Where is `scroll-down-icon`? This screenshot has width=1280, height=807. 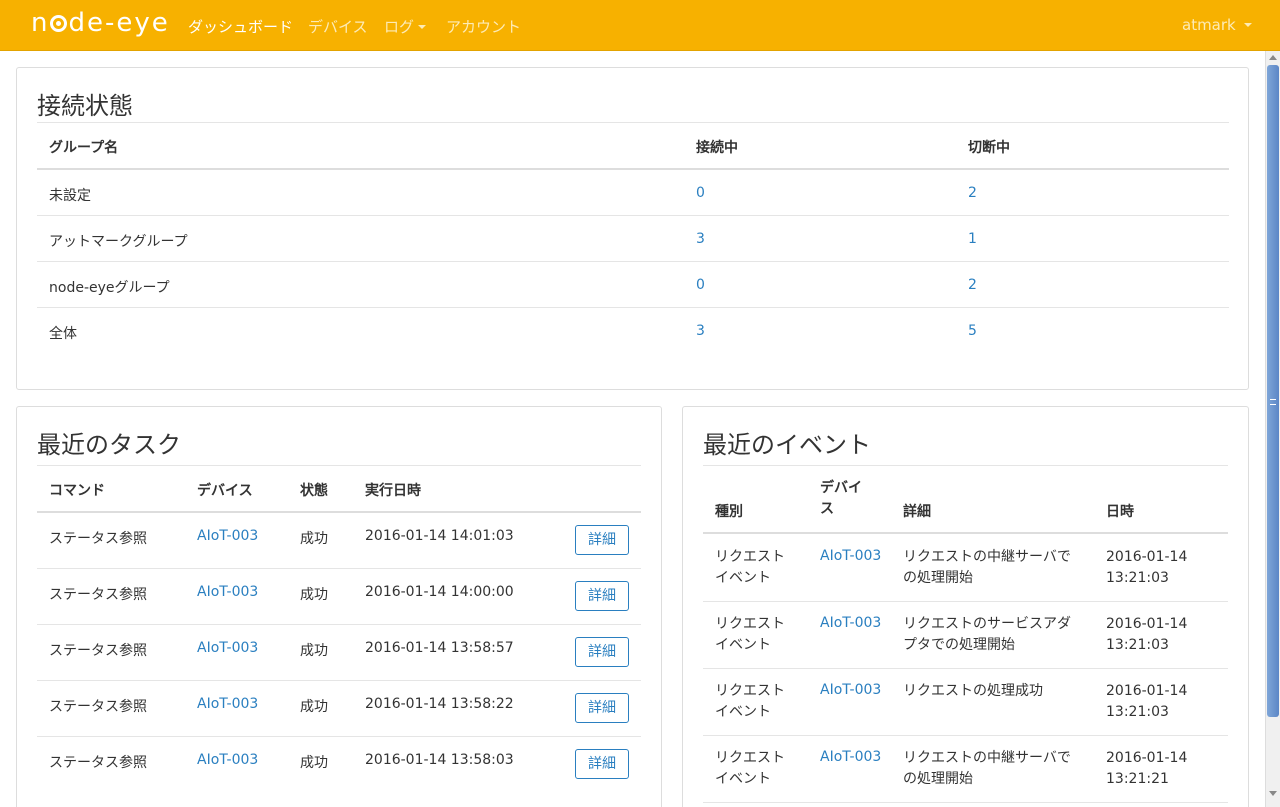
scroll-down-icon is located at coordinates (1273, 793).